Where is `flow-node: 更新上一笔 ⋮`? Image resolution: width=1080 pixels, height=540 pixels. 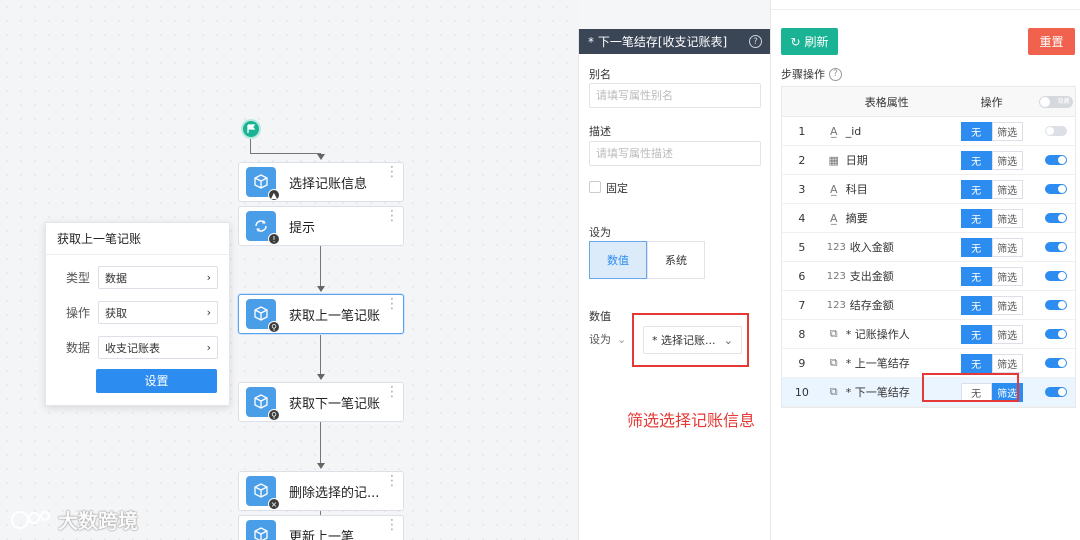 flow-node: 更新上一笔 ⋮ is located at coordinates (321, 527).